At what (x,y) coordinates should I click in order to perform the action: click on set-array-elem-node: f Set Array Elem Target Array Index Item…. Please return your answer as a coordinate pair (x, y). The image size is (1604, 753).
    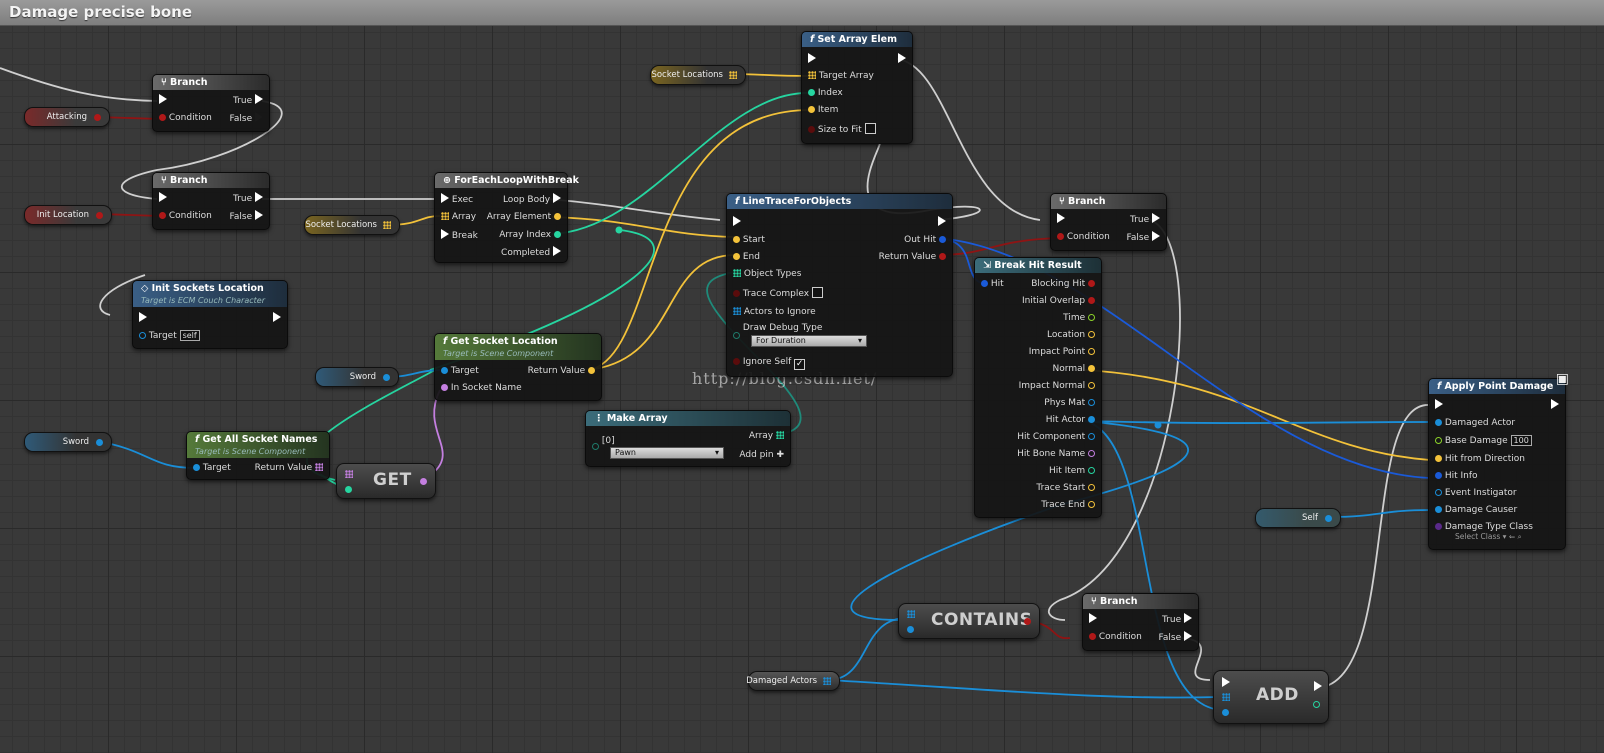
    Looking at the image, I should click on (857, 87).